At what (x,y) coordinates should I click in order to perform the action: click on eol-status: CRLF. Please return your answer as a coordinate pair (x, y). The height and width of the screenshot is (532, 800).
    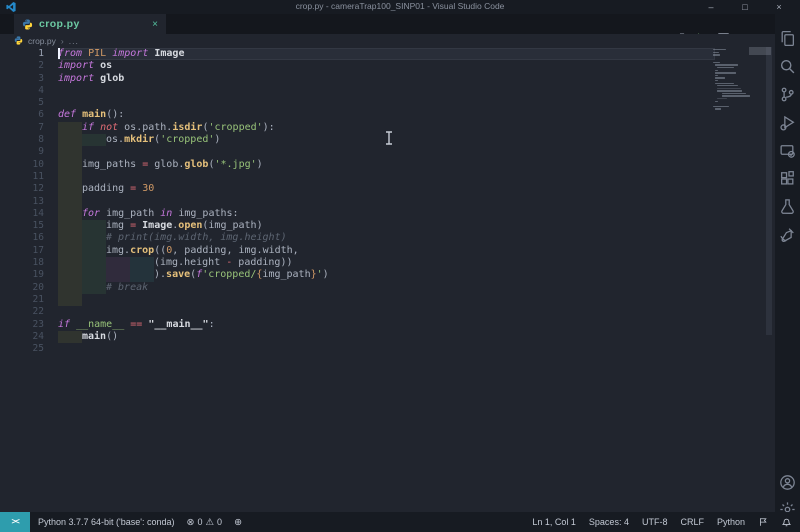
    Looking at the image, I should click on (692, 522).